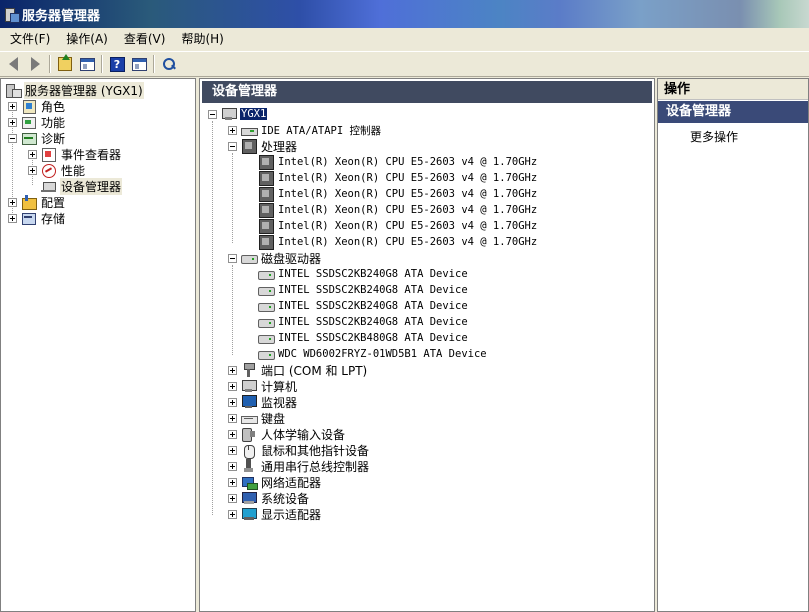  Describe the element at coordinates (314, 370) in the screenshot. I see `tree-label: 端口 (COM 和 LPT)` at that location.